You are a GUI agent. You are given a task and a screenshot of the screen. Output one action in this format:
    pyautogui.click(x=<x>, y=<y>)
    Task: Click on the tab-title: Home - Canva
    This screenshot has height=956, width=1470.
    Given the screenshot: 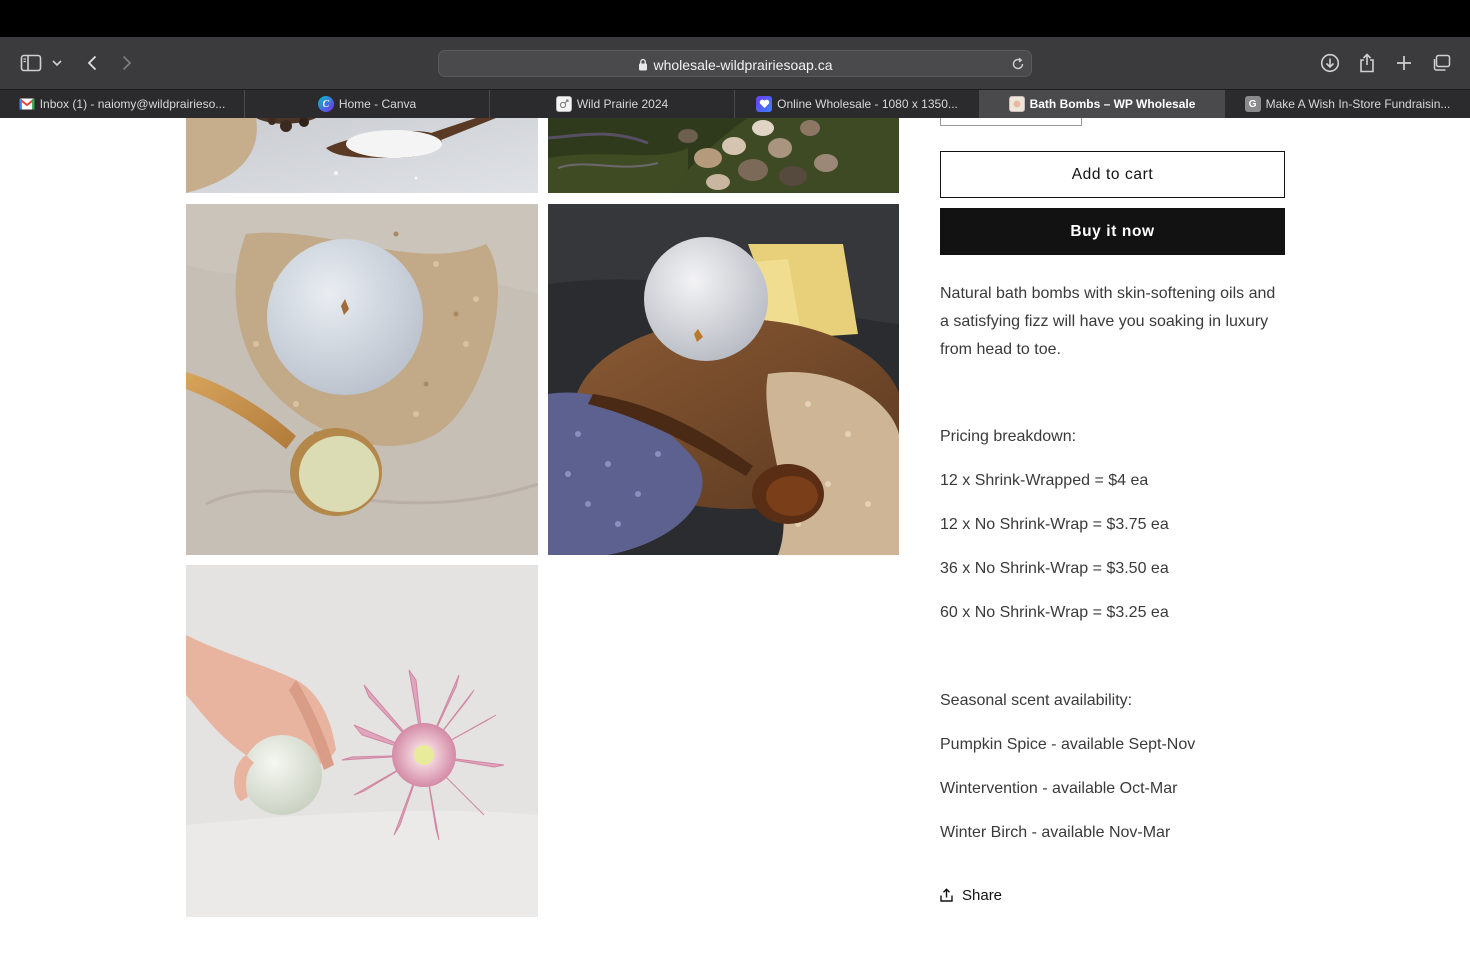 What is the action you would take?
    pyautogui.click(x=377, y=104)
    